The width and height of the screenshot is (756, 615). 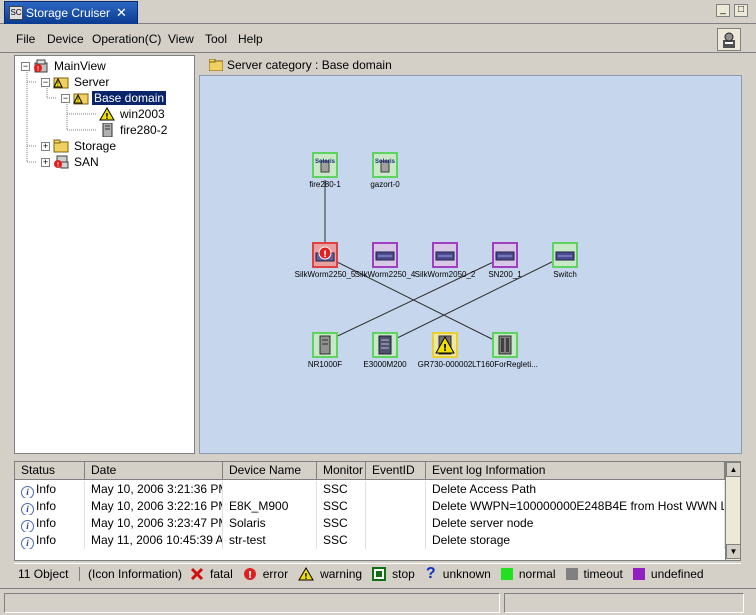 I want to click on solaris-chip-label: Solaris, so click(x=324, y=162).